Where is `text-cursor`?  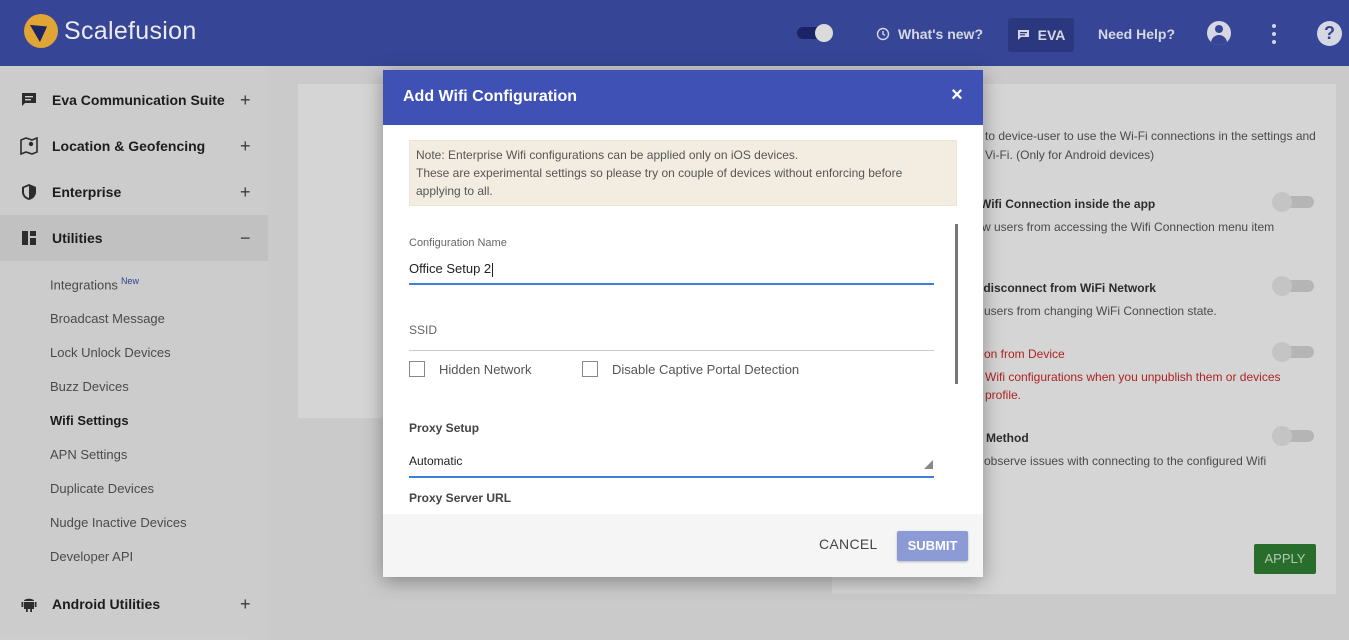
text-cursor is located at coordinates (493, 269).